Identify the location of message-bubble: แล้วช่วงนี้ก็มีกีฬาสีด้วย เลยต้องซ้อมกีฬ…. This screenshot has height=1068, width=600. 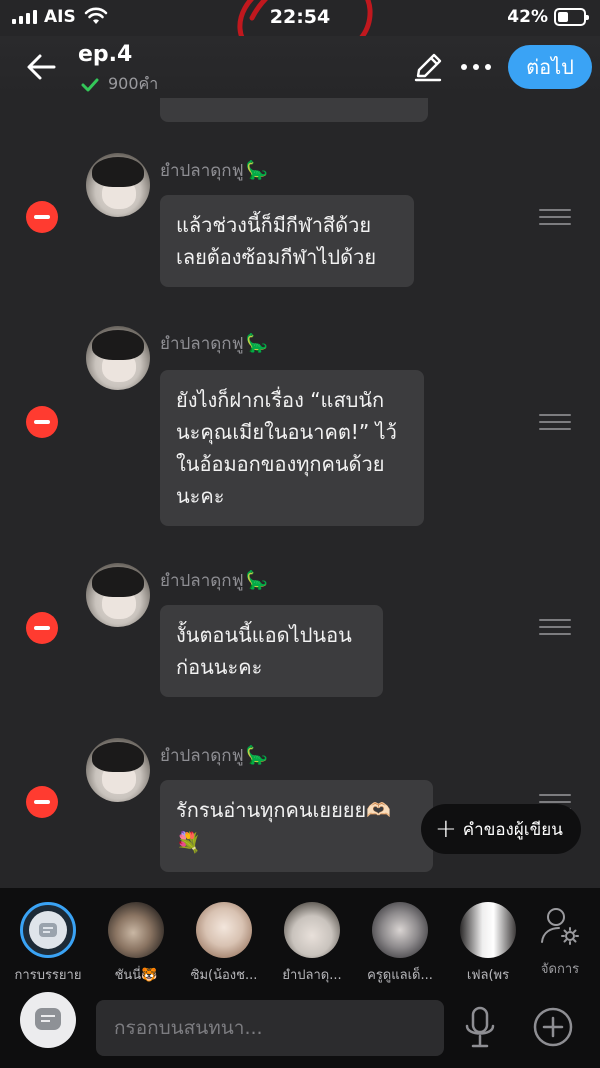
(287, 241).